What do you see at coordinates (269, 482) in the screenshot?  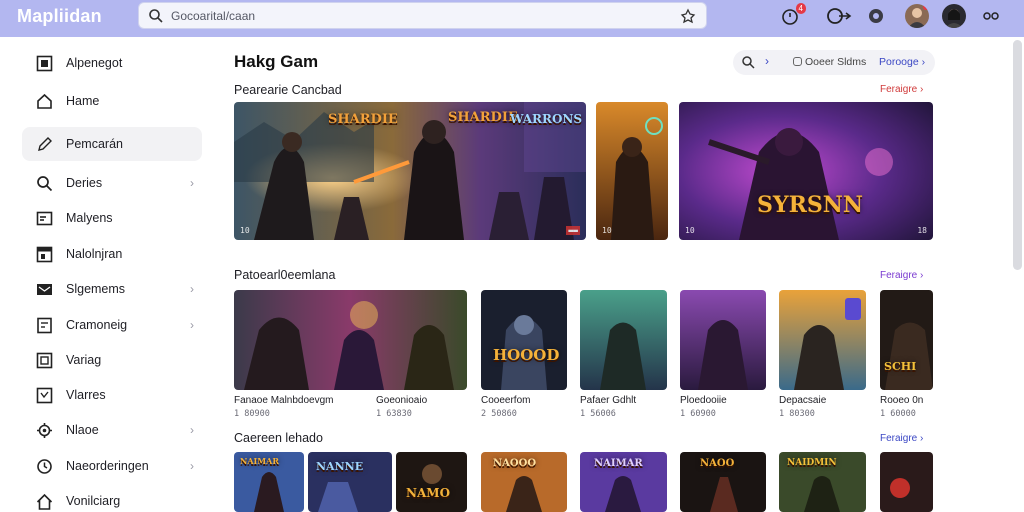 I see `recent-tile-1: NAIMAR` at bounding box center [269, 482].